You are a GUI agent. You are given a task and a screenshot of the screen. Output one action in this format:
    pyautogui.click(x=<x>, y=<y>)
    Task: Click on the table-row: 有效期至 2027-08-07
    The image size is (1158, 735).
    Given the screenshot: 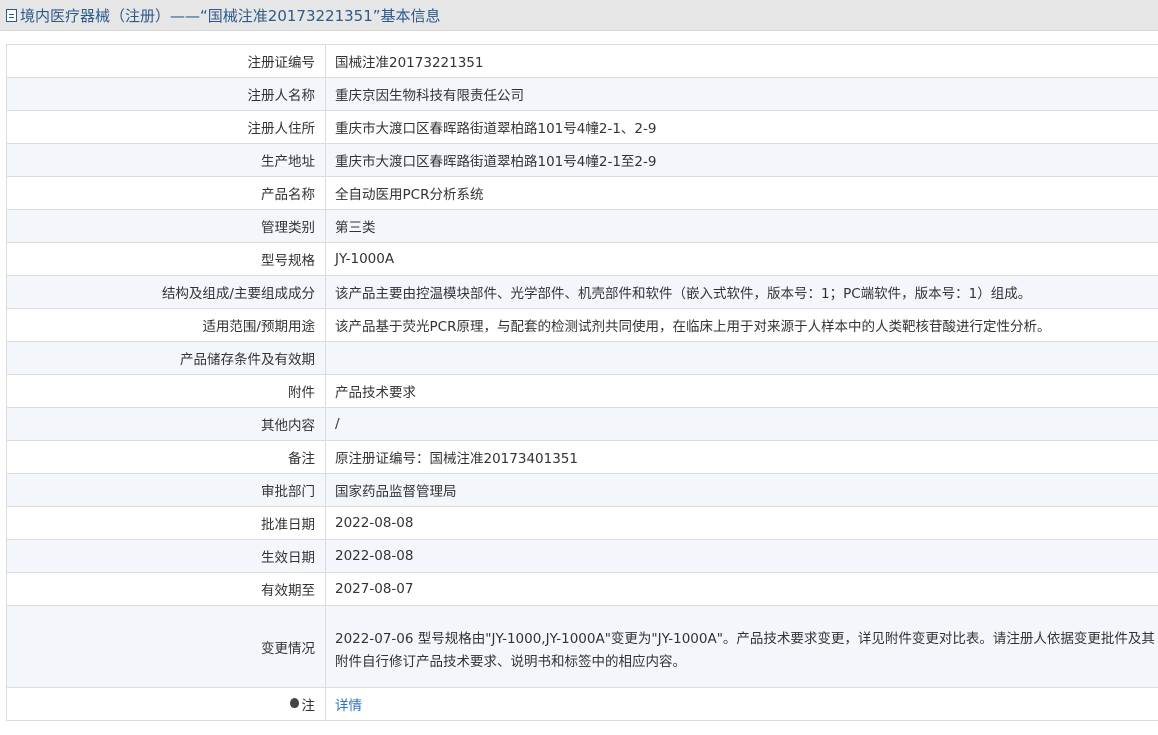 What is the action you would take?
    pyautogui.click(x=582, y=589)
    